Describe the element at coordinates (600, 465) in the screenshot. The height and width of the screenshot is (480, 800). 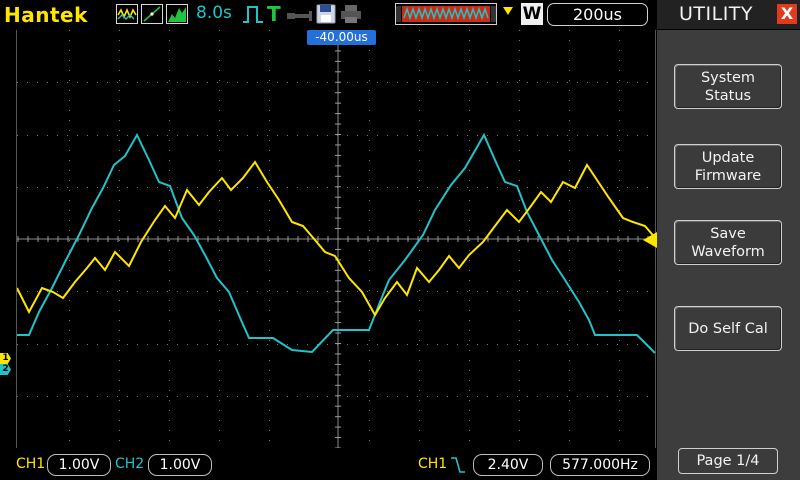
I see `frequency-readout: 577.000Hz` at that location.